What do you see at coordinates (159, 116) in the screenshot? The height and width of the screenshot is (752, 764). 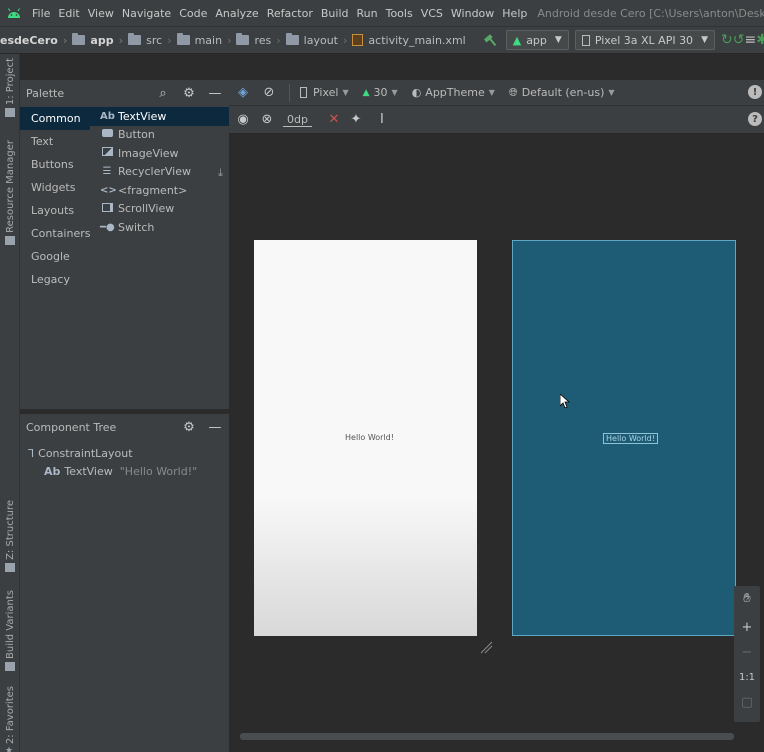 I see `palette-widget-textview: Ab TextView` at bounding box center [159, 116].